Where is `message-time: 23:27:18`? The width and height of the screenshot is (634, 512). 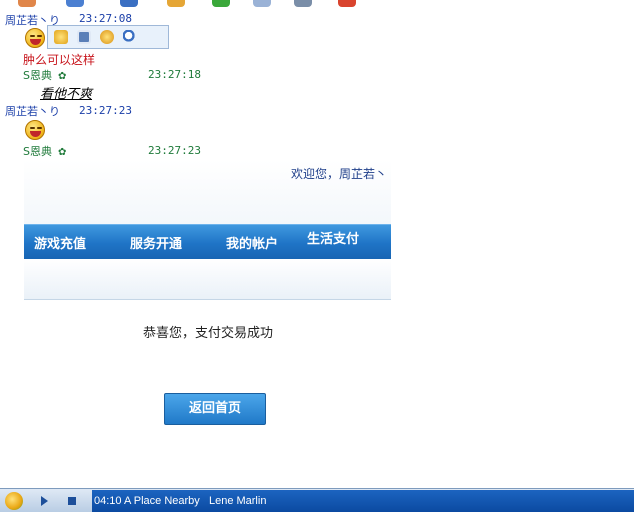 message-time: 23:27:18 is located at coordinates (174, 74).